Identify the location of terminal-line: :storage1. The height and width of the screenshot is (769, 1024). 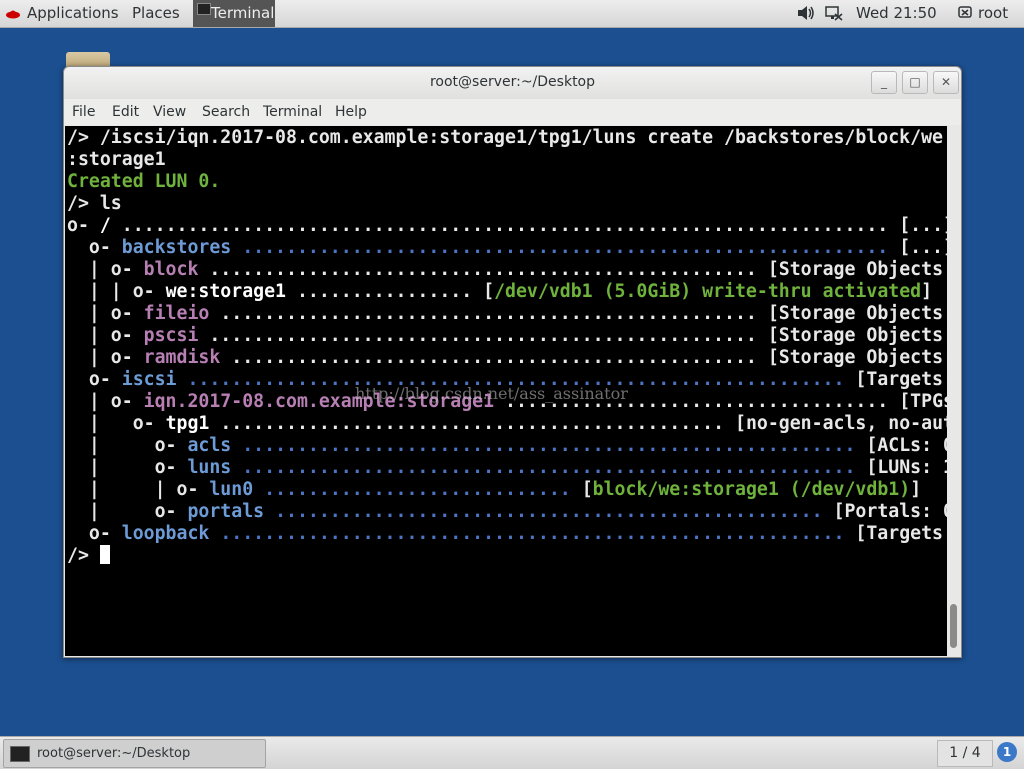
(116, 159).